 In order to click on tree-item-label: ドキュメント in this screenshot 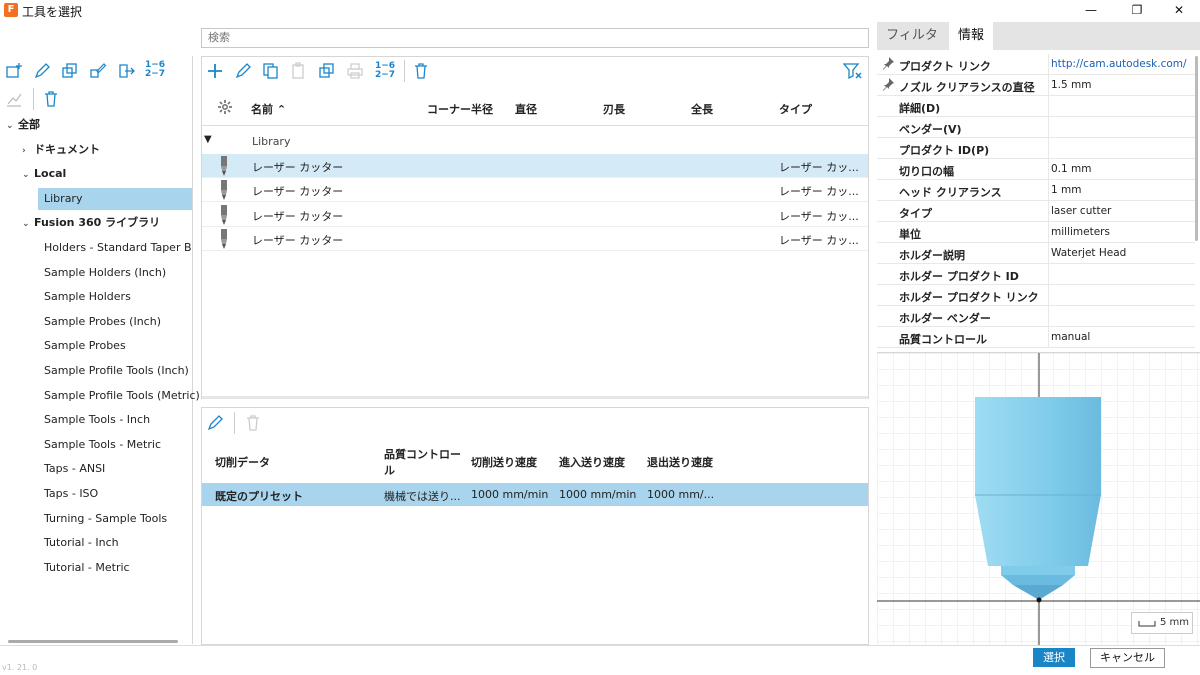, I will do `click(67, 149)`.